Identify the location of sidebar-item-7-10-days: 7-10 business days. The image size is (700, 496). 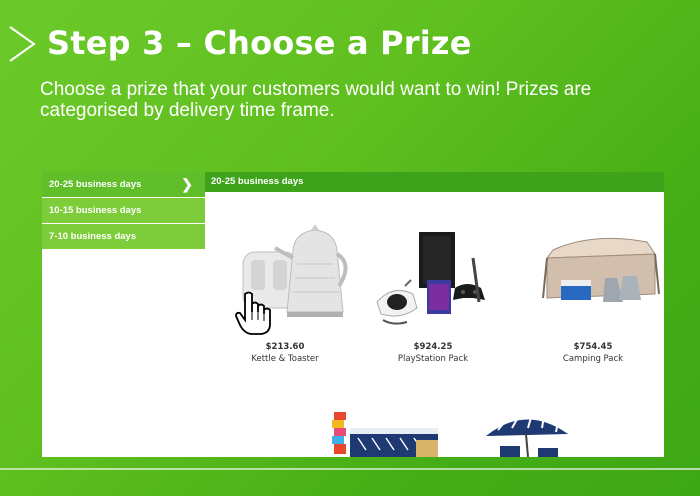
(123, 236).